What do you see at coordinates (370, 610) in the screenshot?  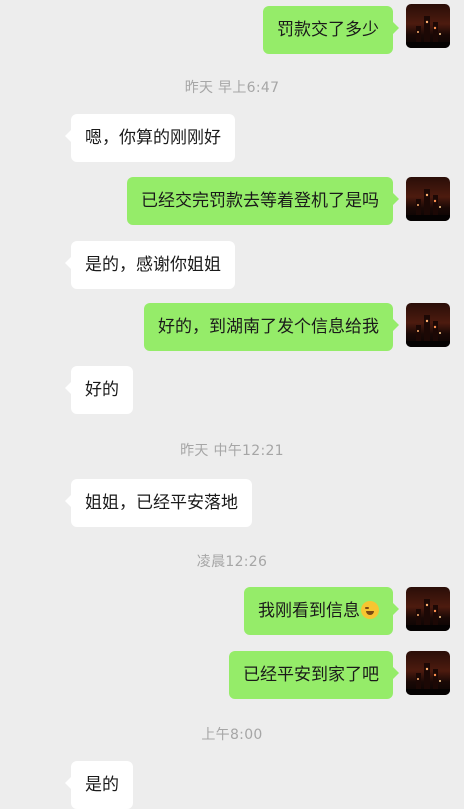 I see `laughing-crying-emoji-icon` at bounding box center [370, 610].